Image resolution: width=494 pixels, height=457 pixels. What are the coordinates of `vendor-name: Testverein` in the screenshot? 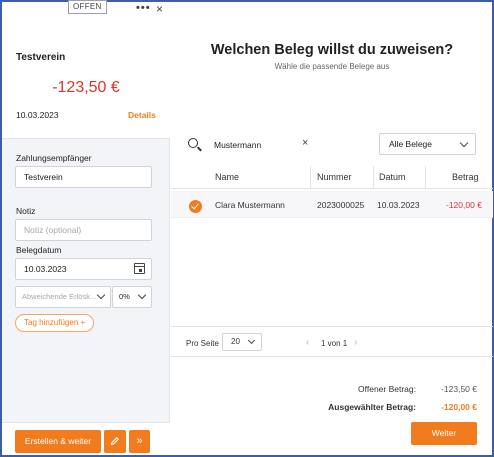 It's located at (41, 57).